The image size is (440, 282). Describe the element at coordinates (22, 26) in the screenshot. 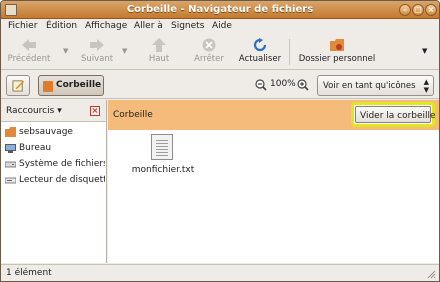

I see `menu-fichier: Fichier` at that location.